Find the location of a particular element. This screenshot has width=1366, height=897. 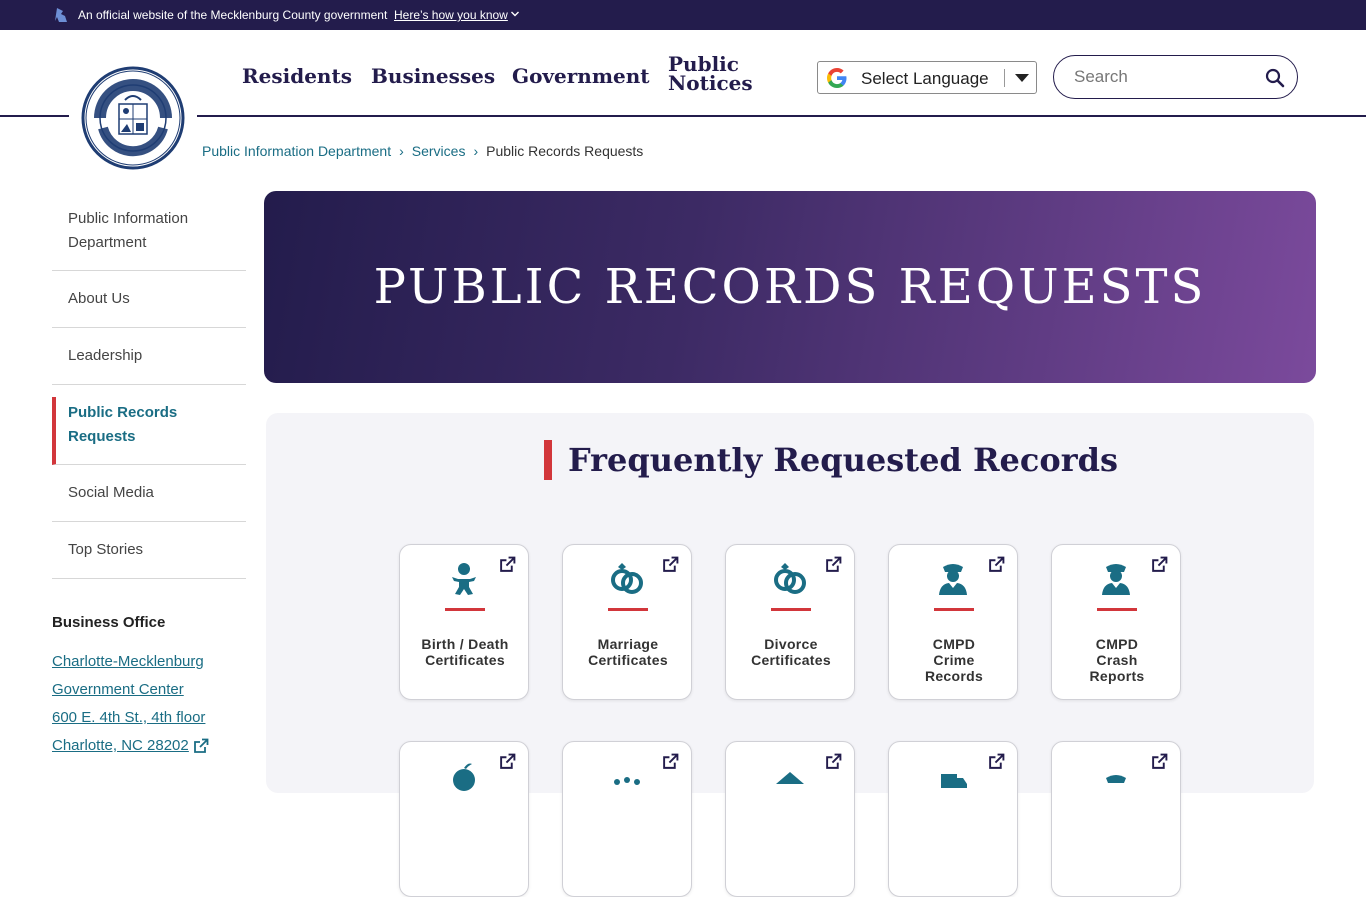

record-card-label: Marriage Certificates is located at coordinates (628, 652).